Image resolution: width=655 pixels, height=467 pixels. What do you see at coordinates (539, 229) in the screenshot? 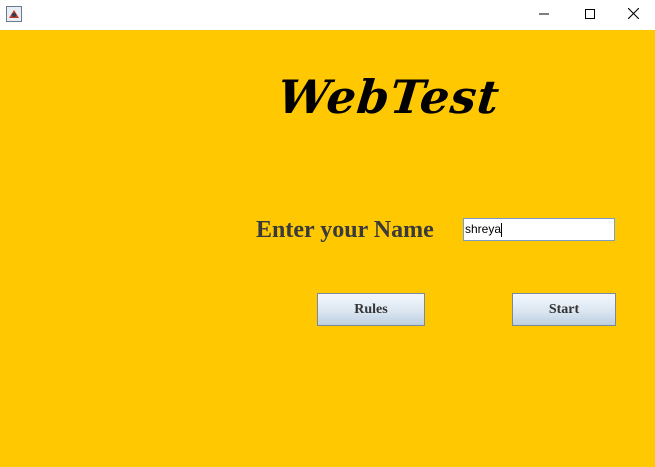
I see `name-input: shreya` at bounding box center [539, 229].